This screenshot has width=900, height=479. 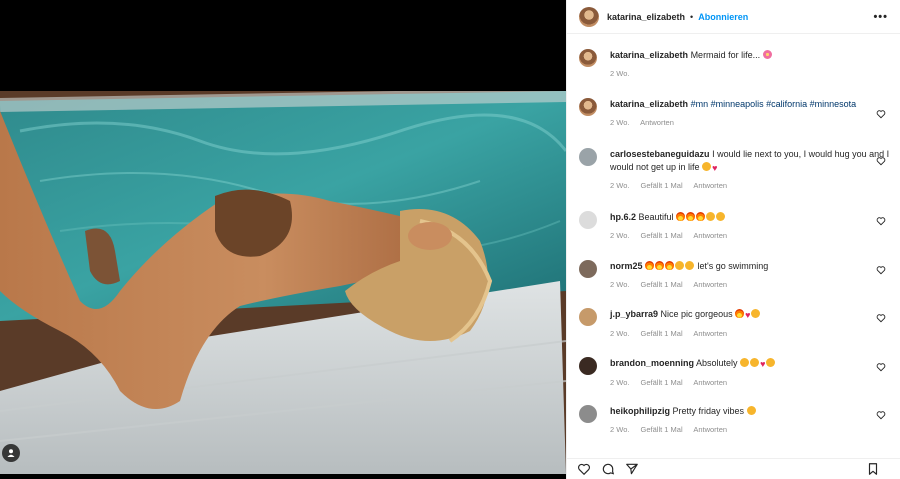 What do you see at coordinates (767, 54) in the screenshot?
I see `flower-emoji-icon` at bounding box center [767, 54].